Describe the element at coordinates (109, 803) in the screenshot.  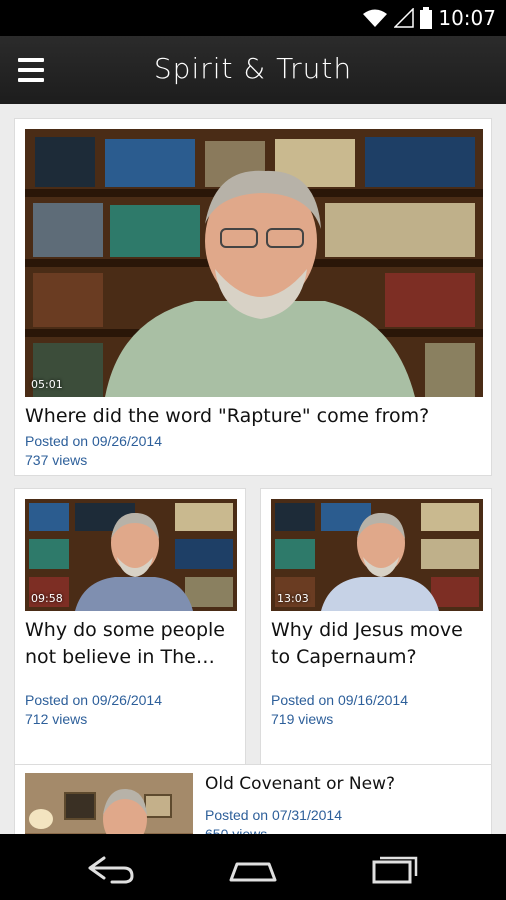
I see `video-thumbnail` at that location.